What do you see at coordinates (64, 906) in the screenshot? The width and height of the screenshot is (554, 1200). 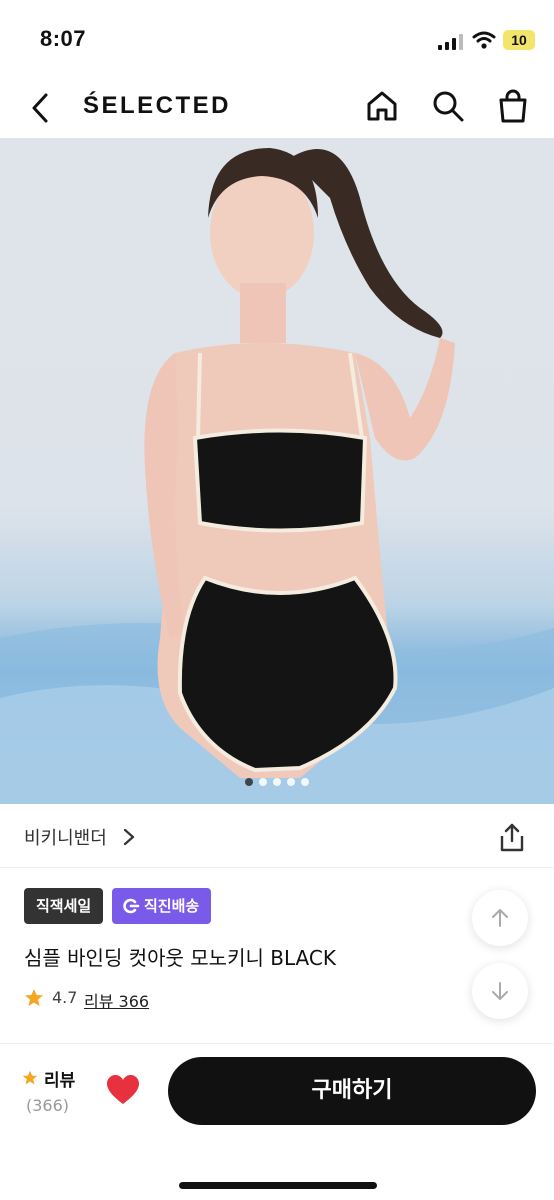 I see `sale-badge: 직잭세일` at bounding box center [64, 906].